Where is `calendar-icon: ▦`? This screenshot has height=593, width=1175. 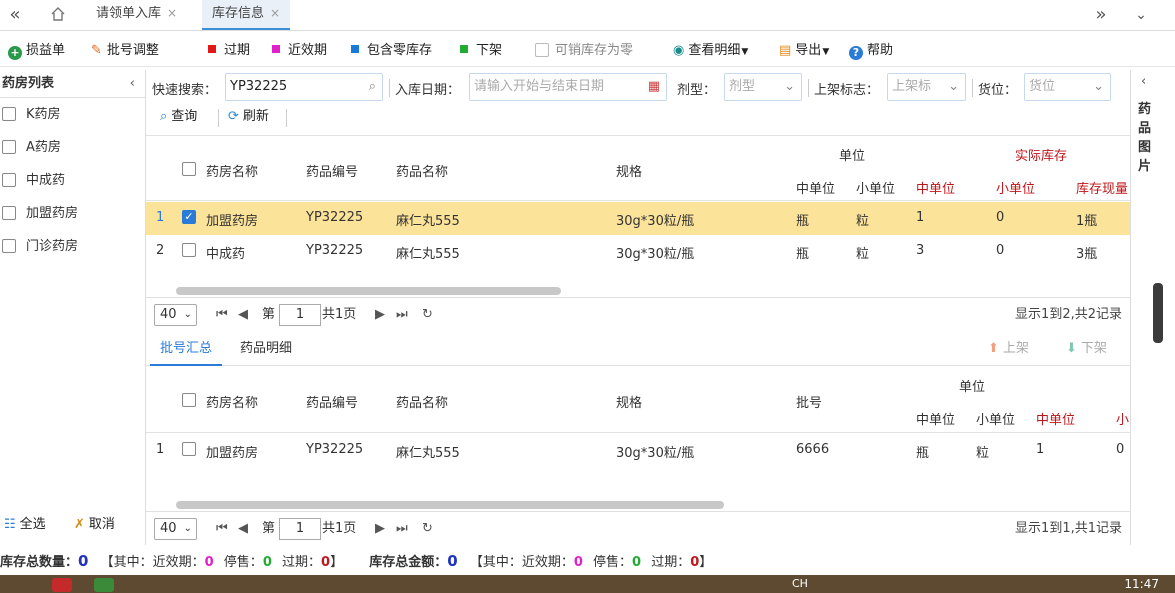
calendar-icon: ▦ is located at coordinates (654, 87).